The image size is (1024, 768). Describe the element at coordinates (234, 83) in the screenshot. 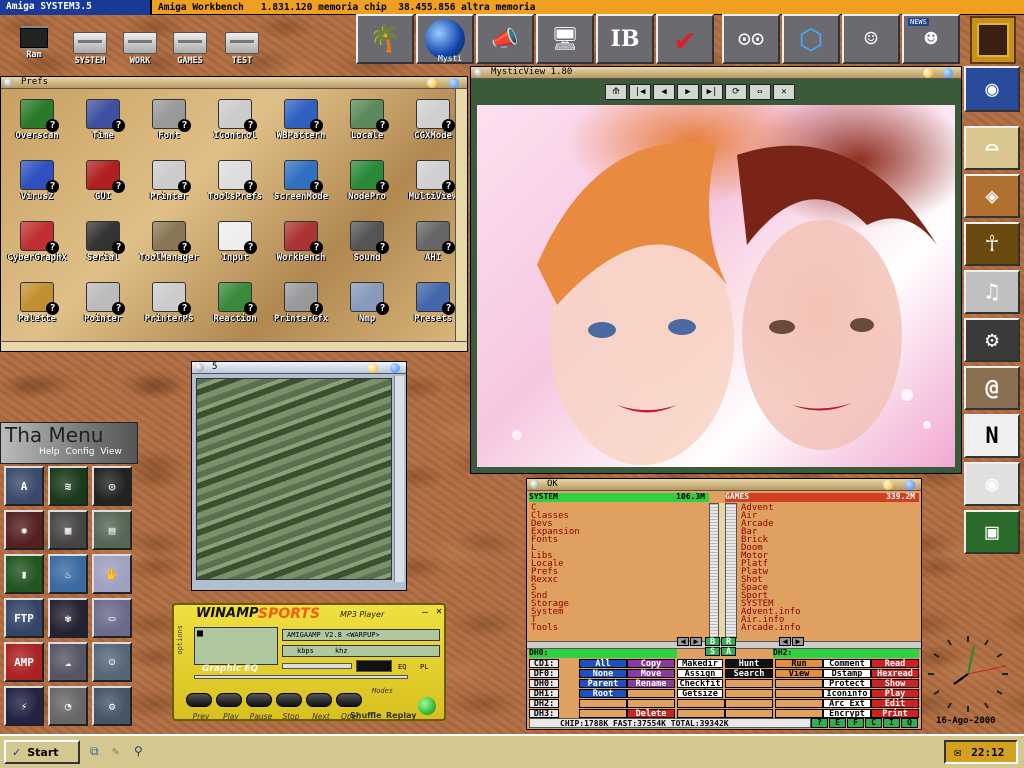

I see `prefs-titlebar: Prefs` at that location.